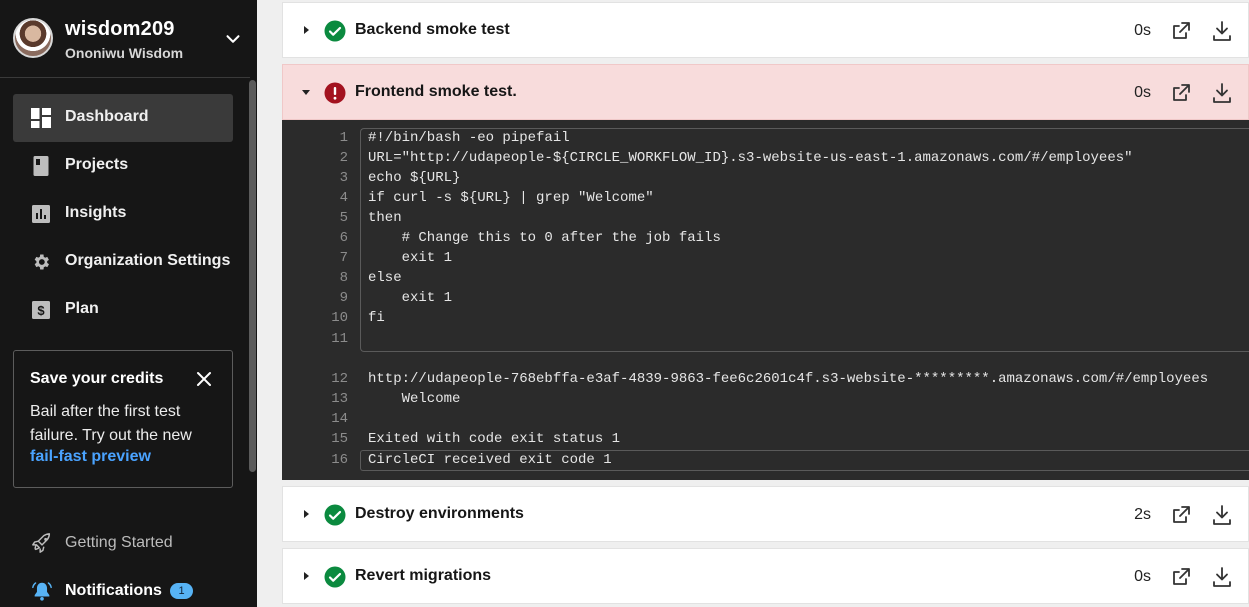  I want to click on dollar-icon: $, so click(41, 310).